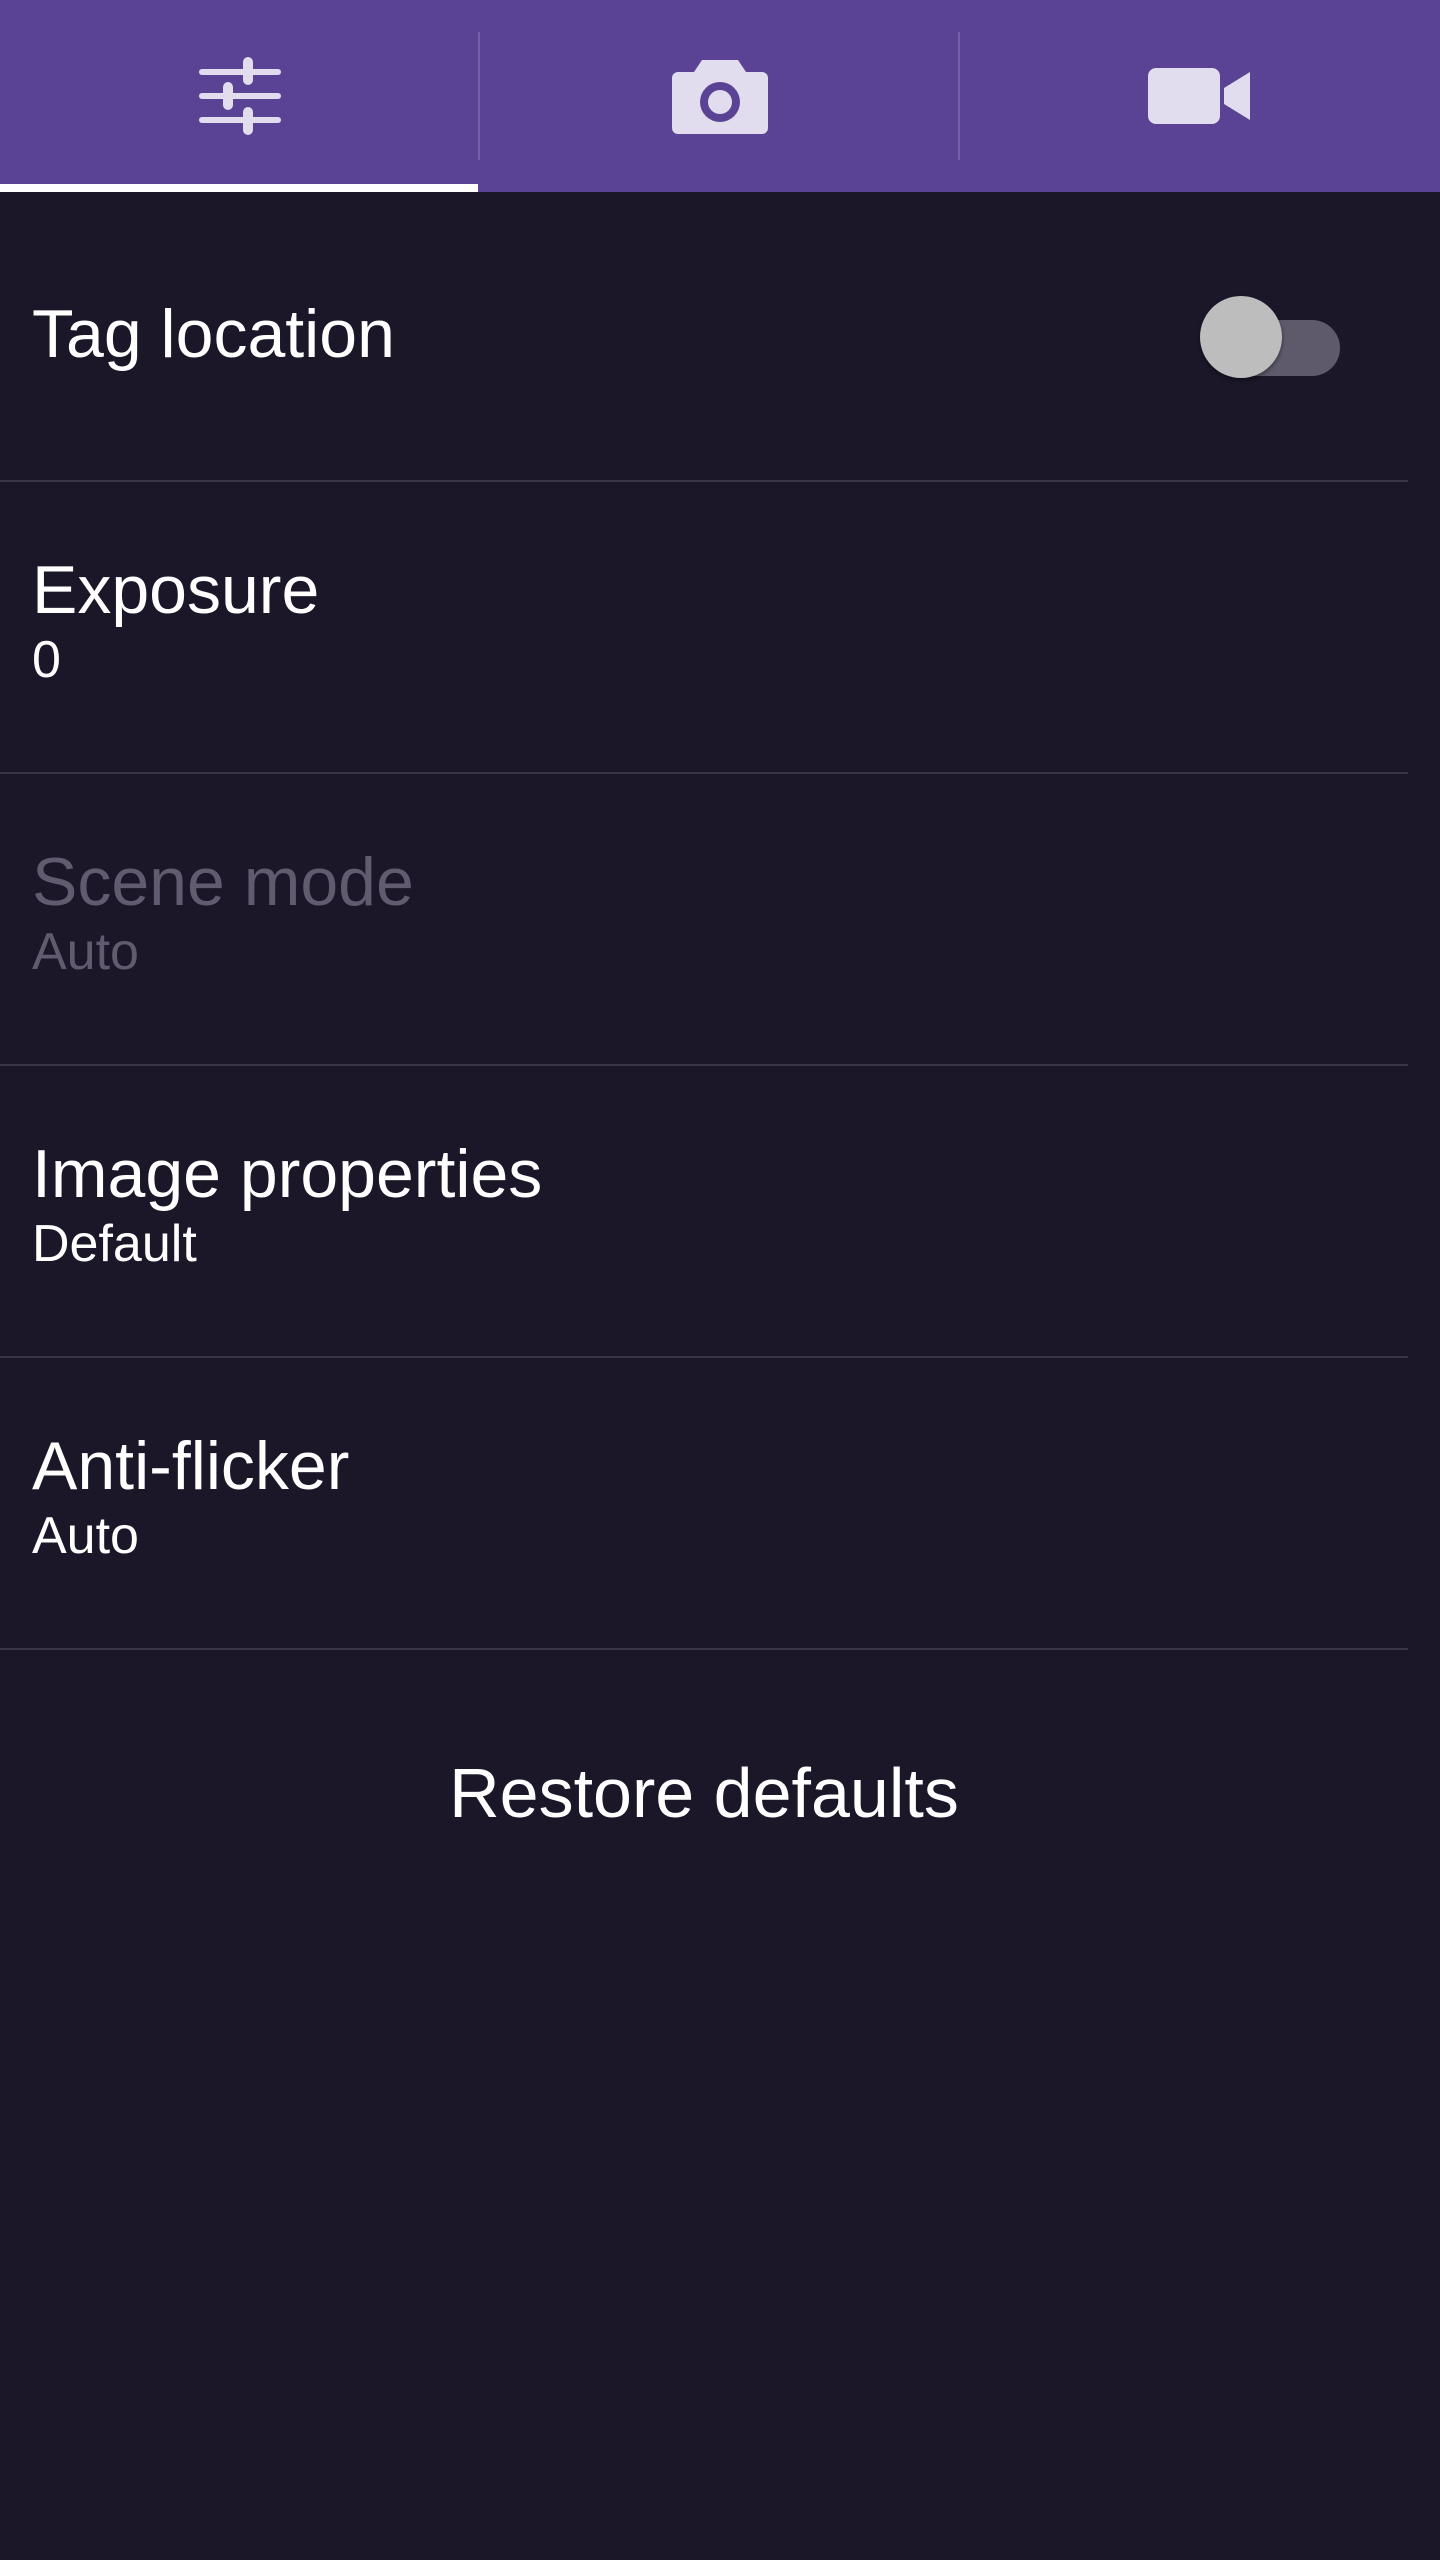  I want to click on tag-location-switch, so click(1270, 337).